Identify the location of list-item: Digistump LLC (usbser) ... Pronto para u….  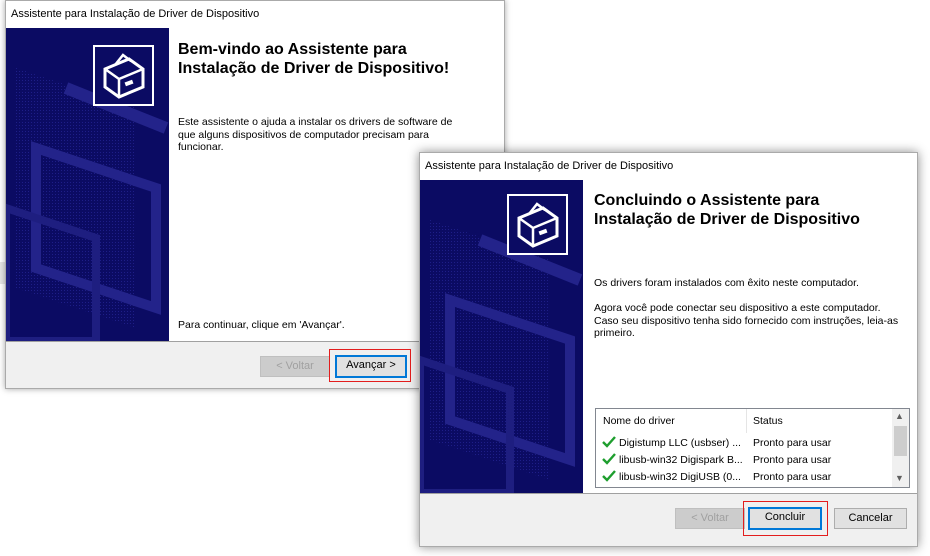
(744, 443).